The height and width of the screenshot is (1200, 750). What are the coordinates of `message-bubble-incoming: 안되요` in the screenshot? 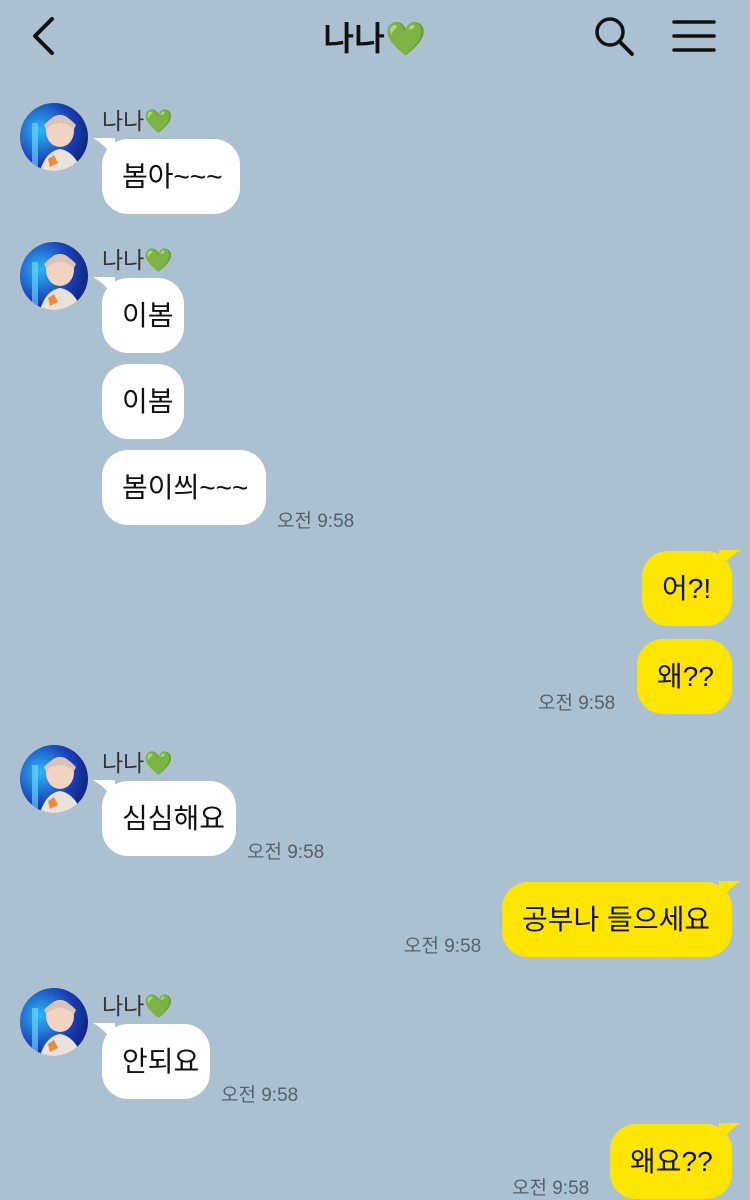 It's located at (151, 1061).